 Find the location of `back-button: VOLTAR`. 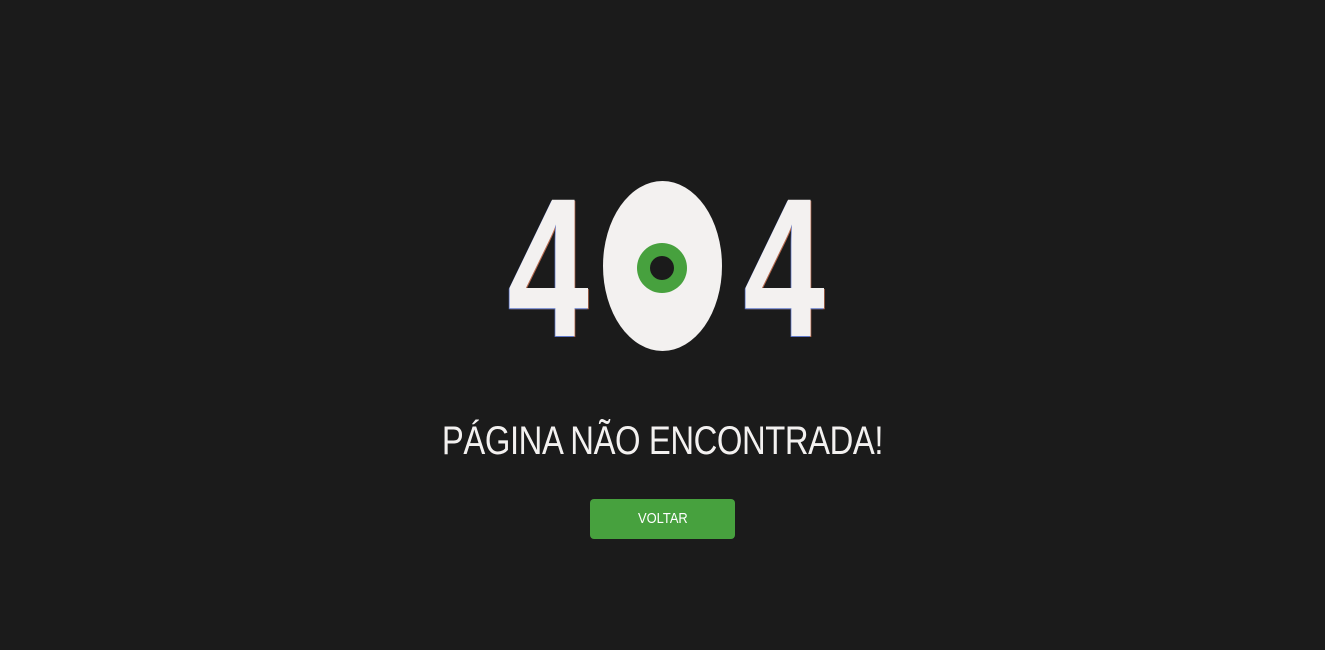

back-button: VOLTAR is located at coordinates (662, 519).